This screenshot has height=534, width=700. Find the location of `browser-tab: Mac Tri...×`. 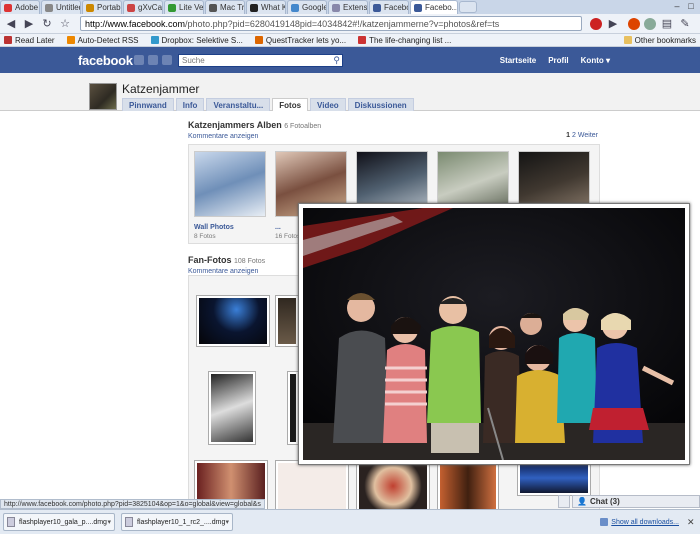

browser-tab: Mac Tri...× is located at coordinates (225, 7).